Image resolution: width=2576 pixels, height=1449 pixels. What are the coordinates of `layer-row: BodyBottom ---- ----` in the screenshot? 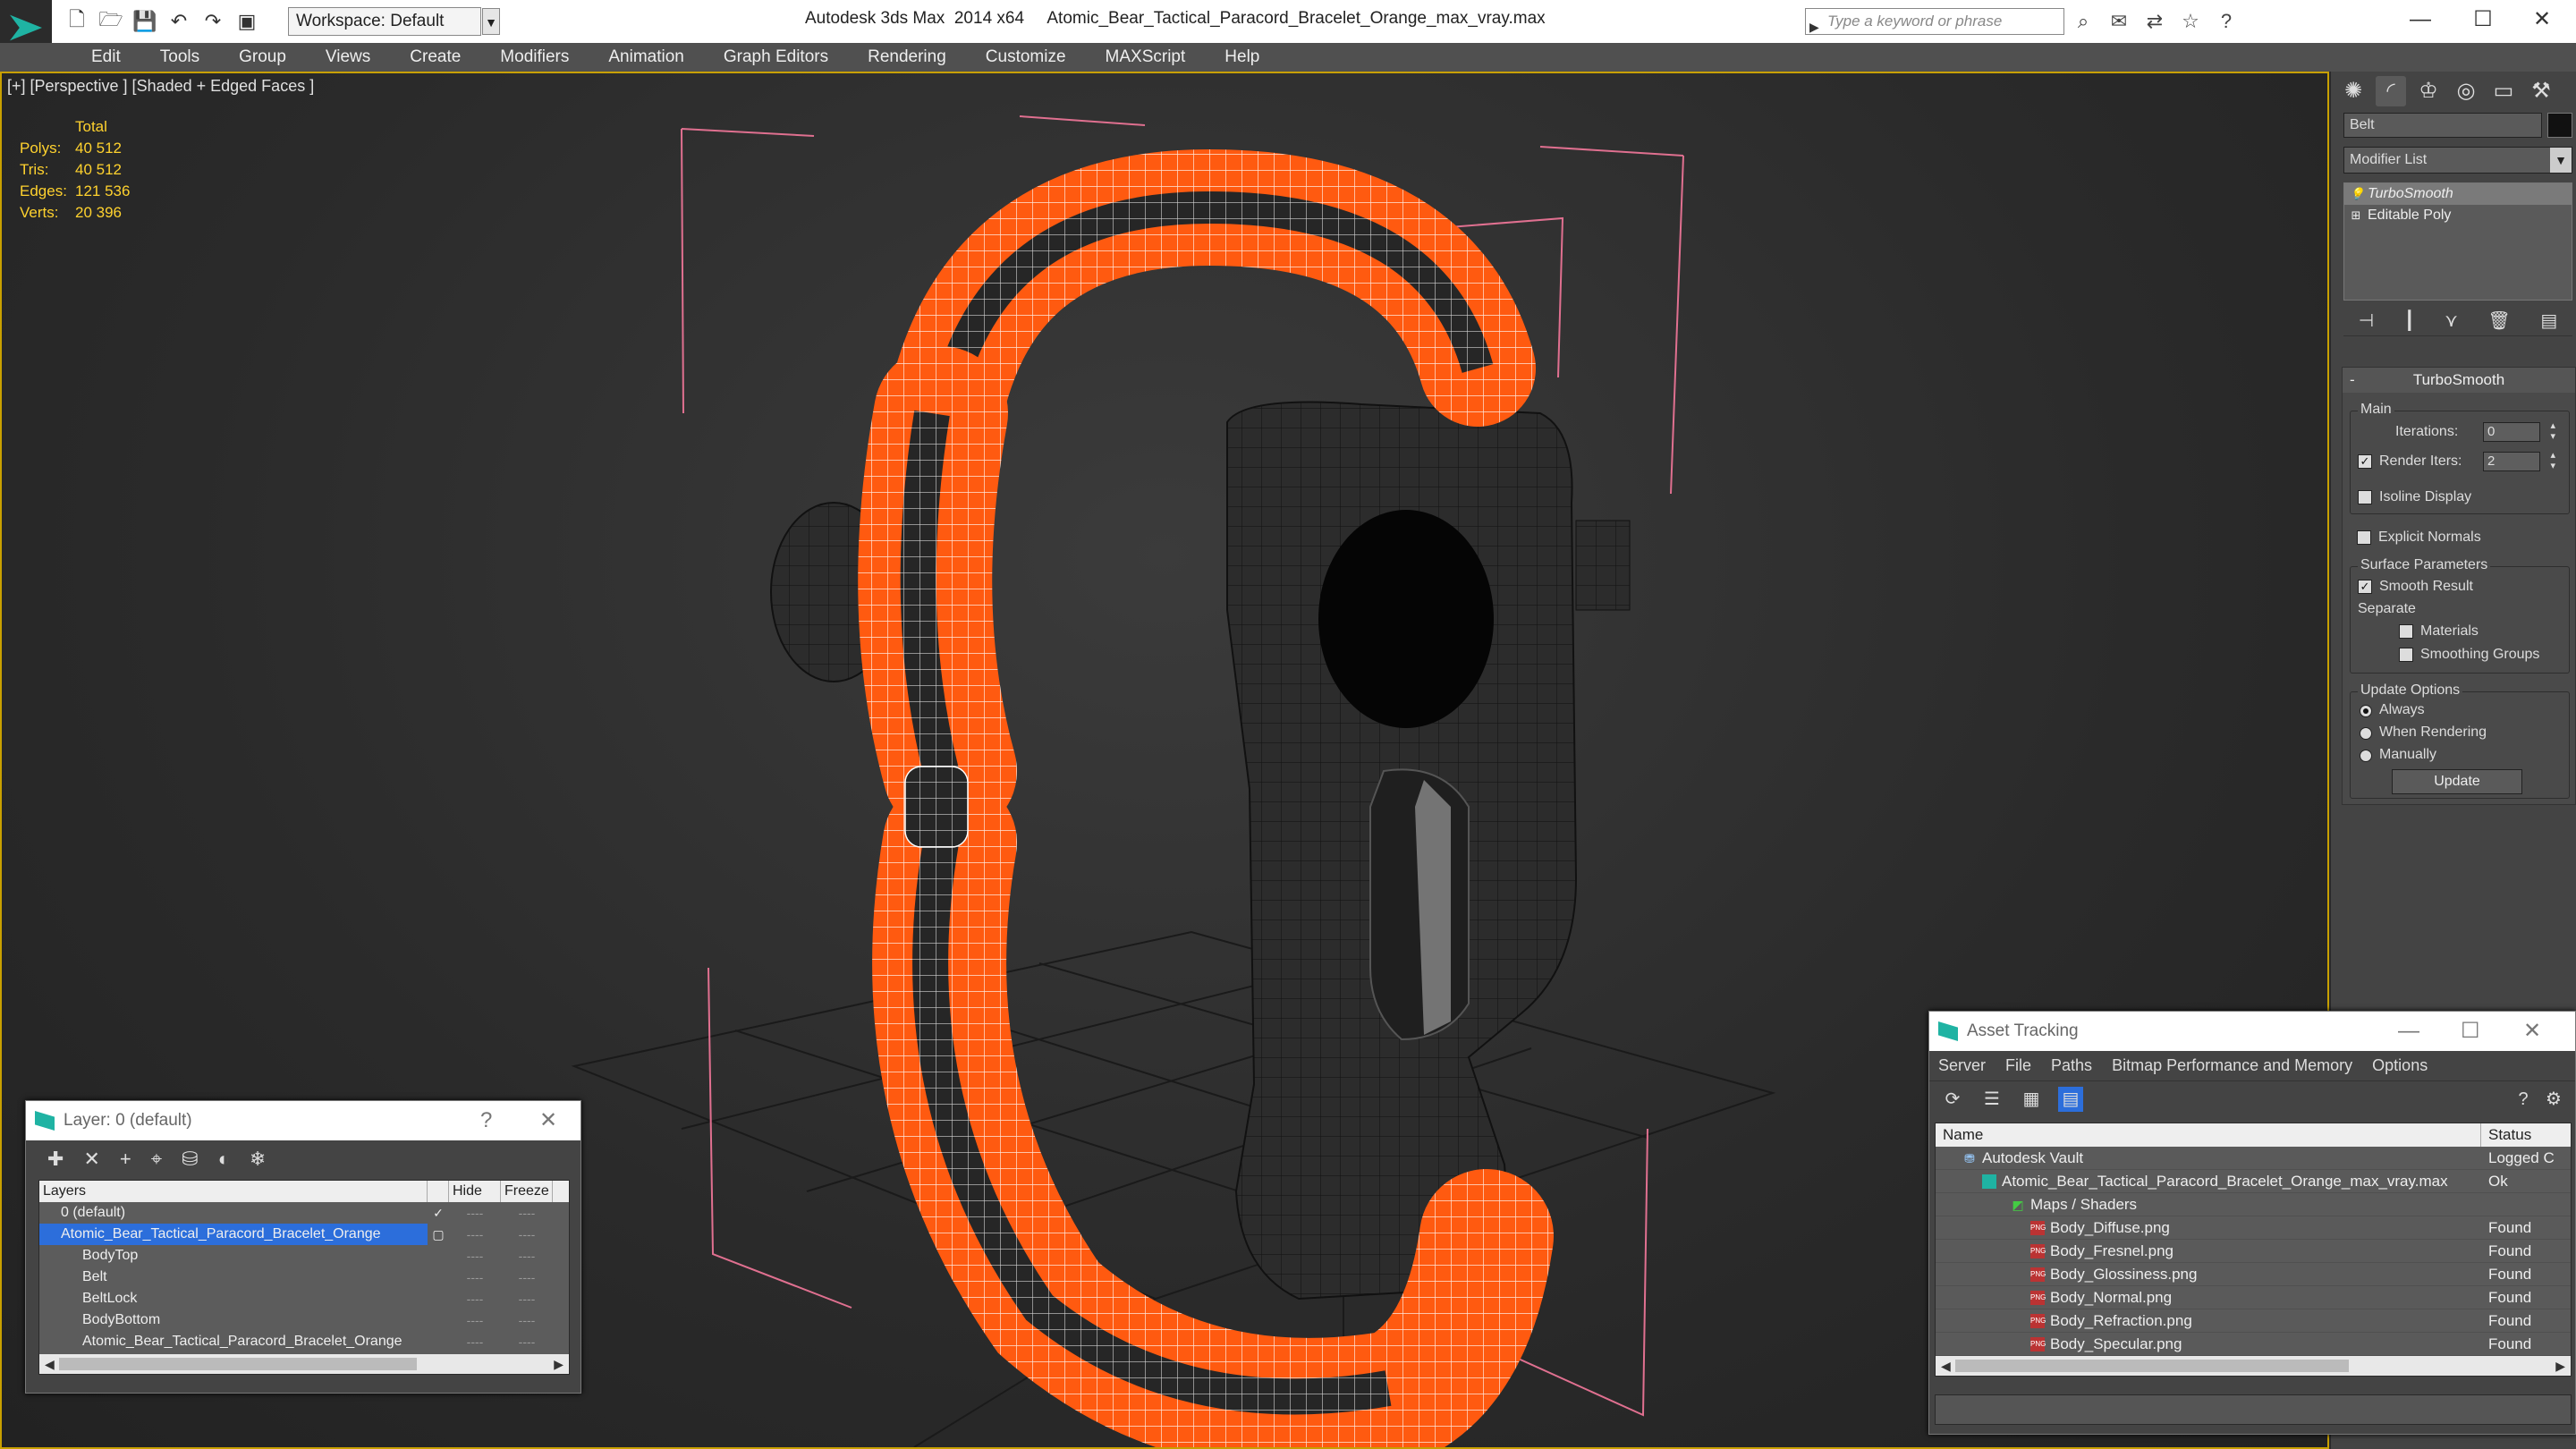 It's located at (304, 1320).